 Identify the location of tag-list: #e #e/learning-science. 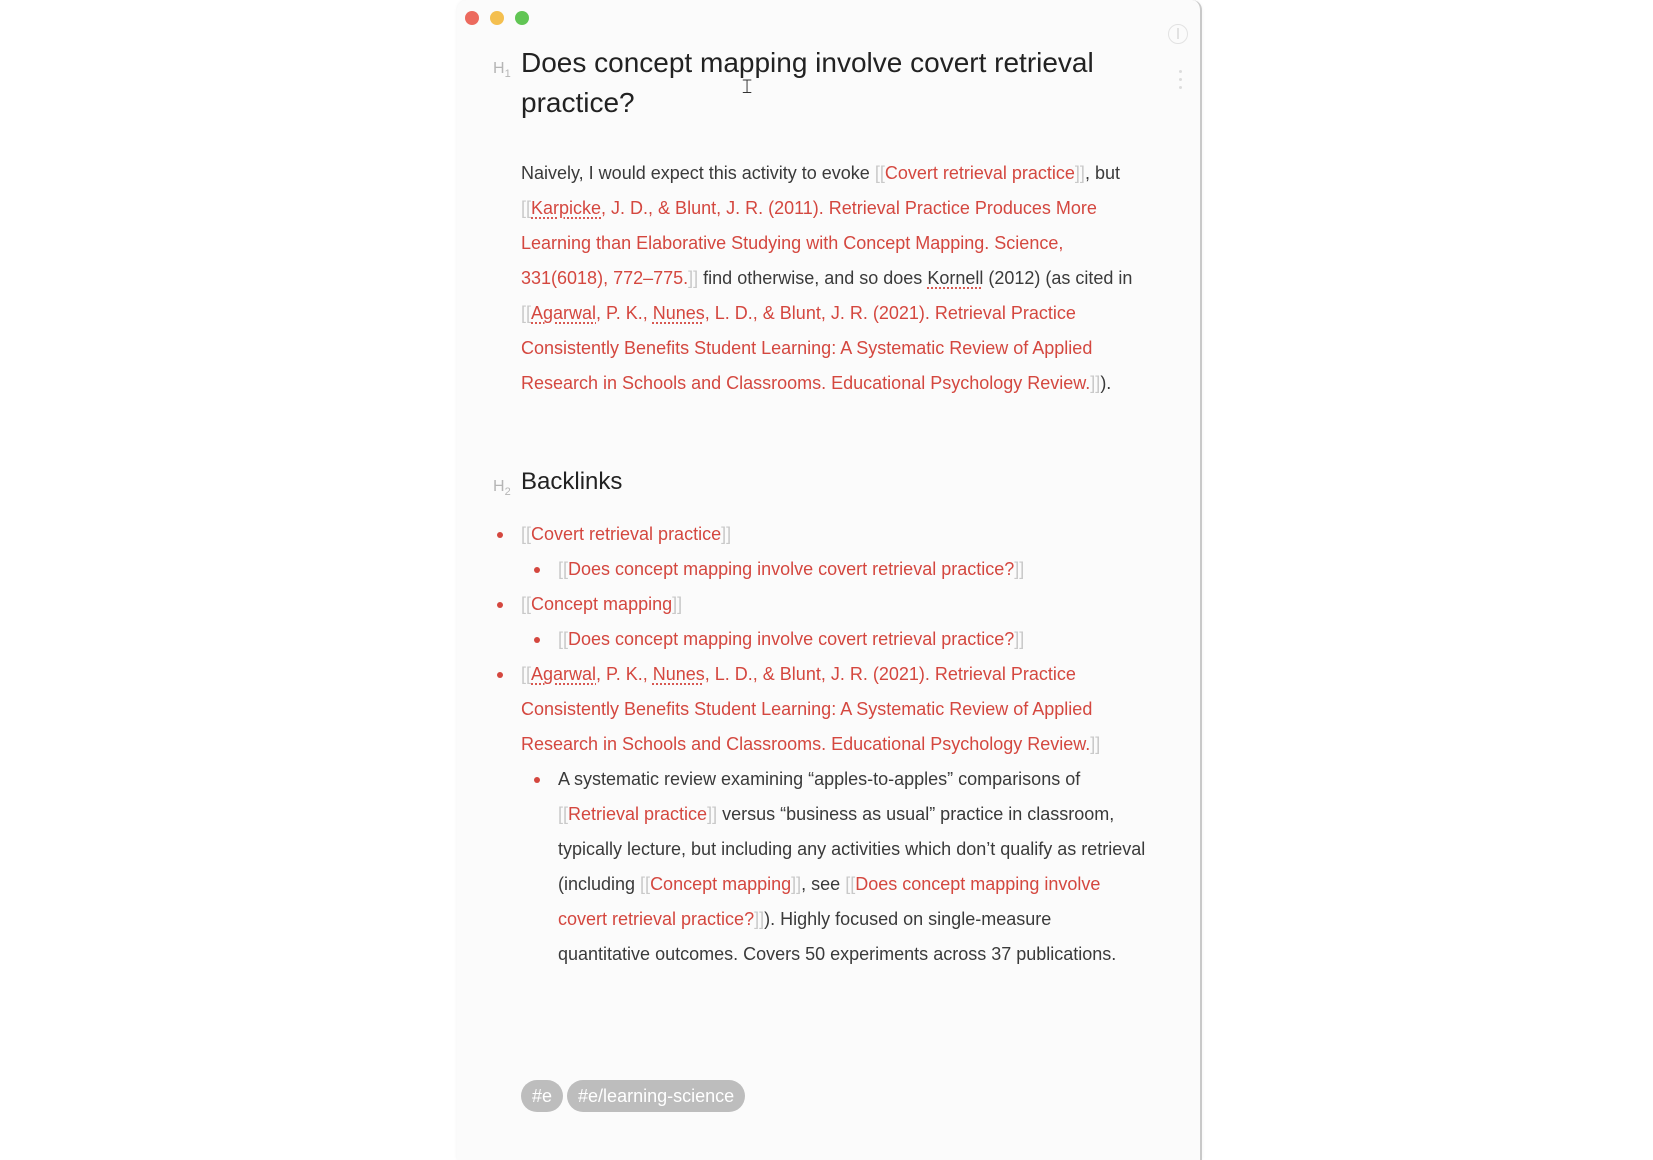
(635, 1096).